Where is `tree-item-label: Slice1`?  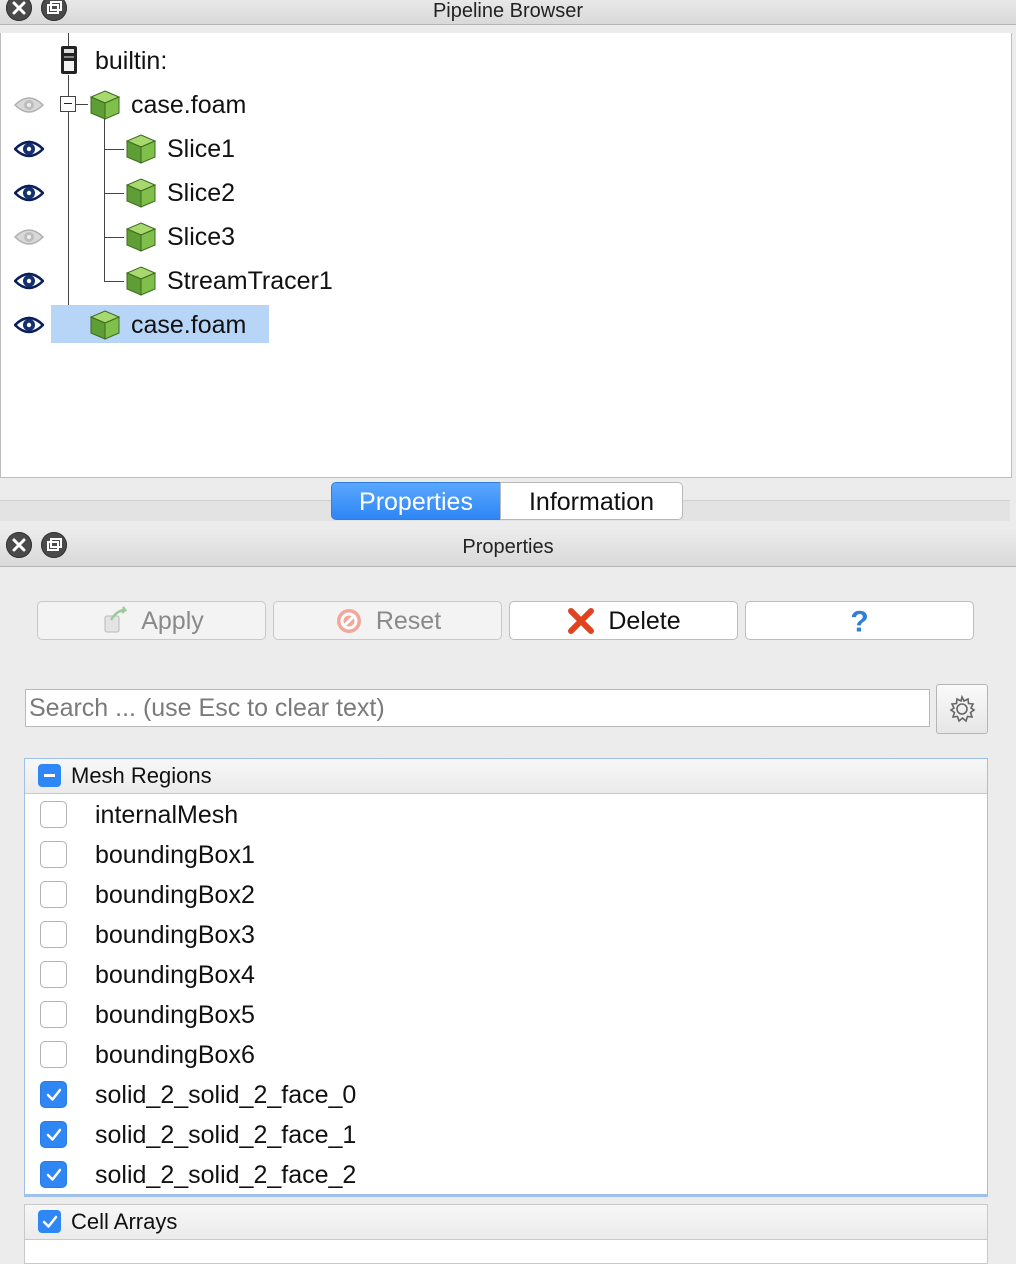 tree-item-label: Slice1 is located at coordinates (201, 149).